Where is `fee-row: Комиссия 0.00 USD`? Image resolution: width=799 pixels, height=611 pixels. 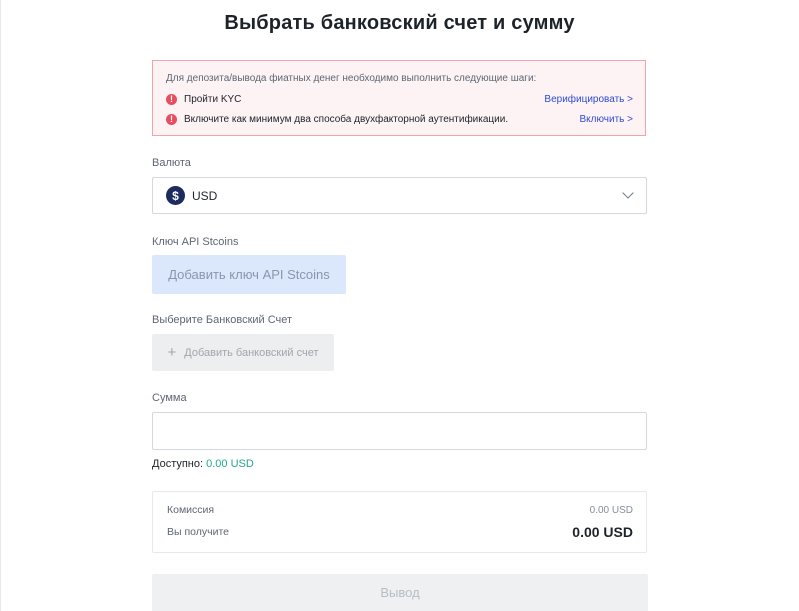
fee-row: Комиссия 0.00 USD is located at coordinates (400, 510).